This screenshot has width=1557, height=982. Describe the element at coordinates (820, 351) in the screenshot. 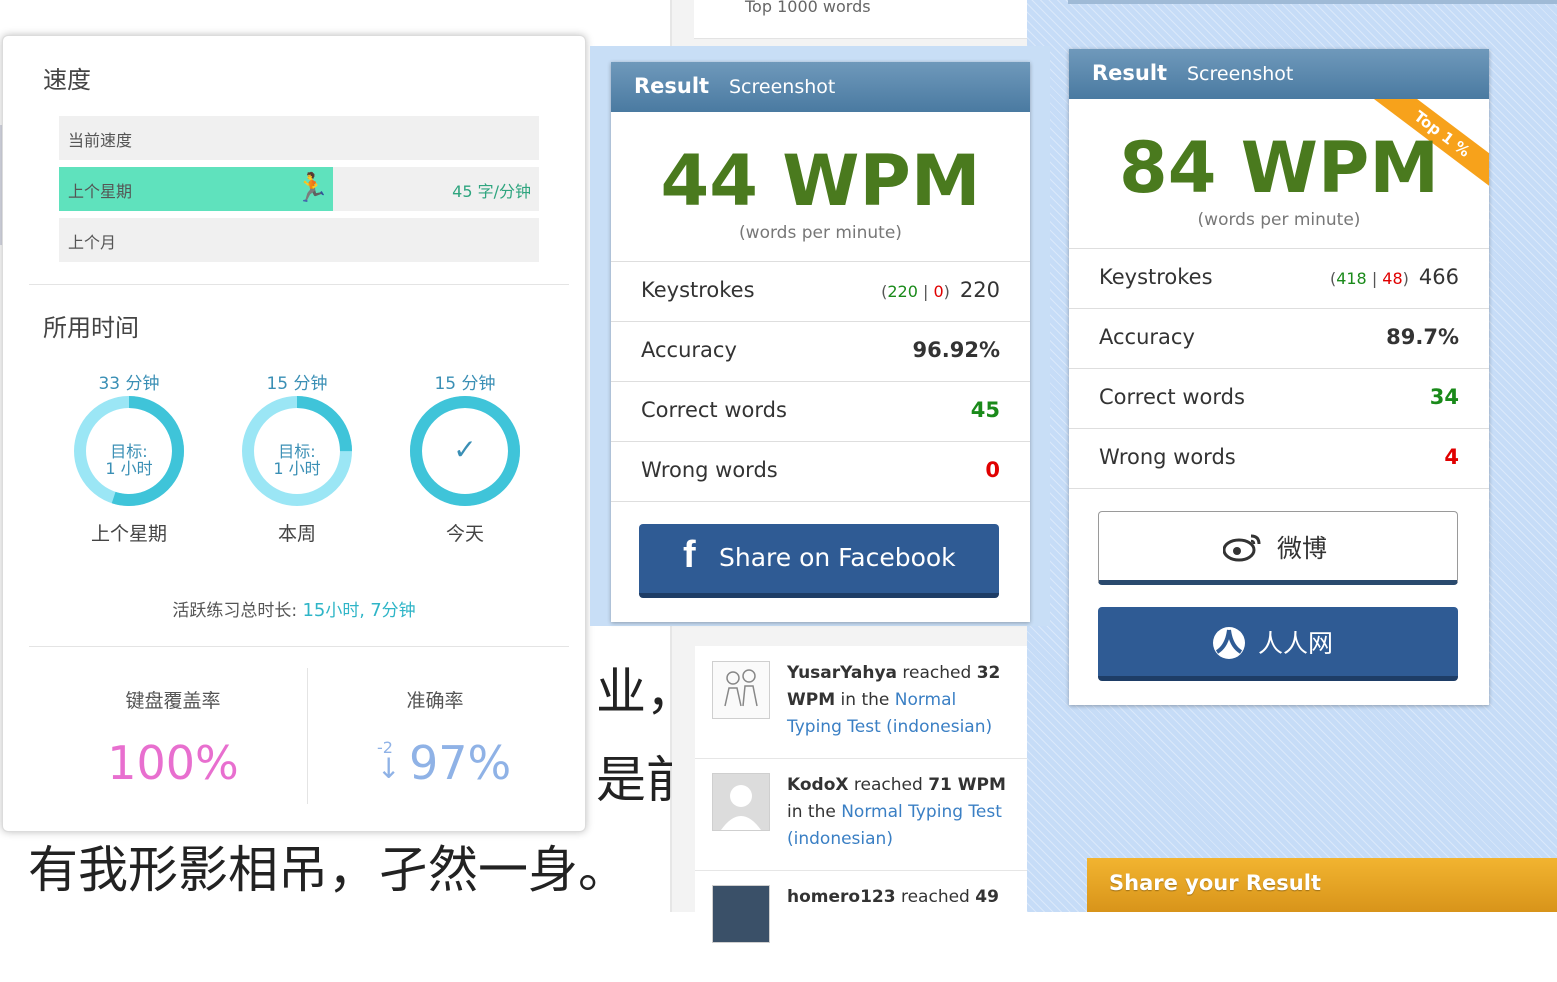

I see `accuracy-row: Accuracy 96.92%` at that location.